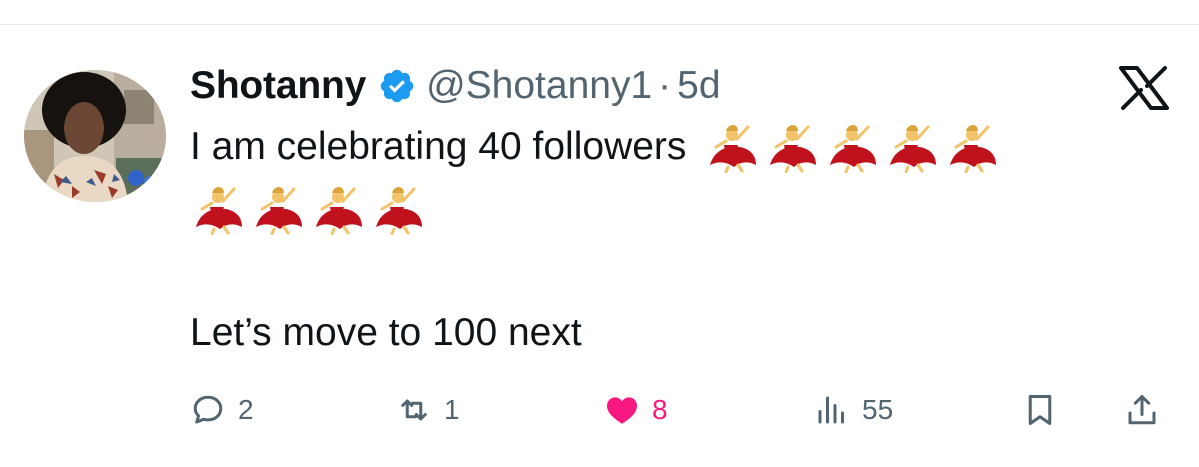 This screenshot has height=467, width=1199. What do you see at coordinates (278, 86) in the screenshot?
I see `display-name: Shotanny` at bounding box center [278, 86].